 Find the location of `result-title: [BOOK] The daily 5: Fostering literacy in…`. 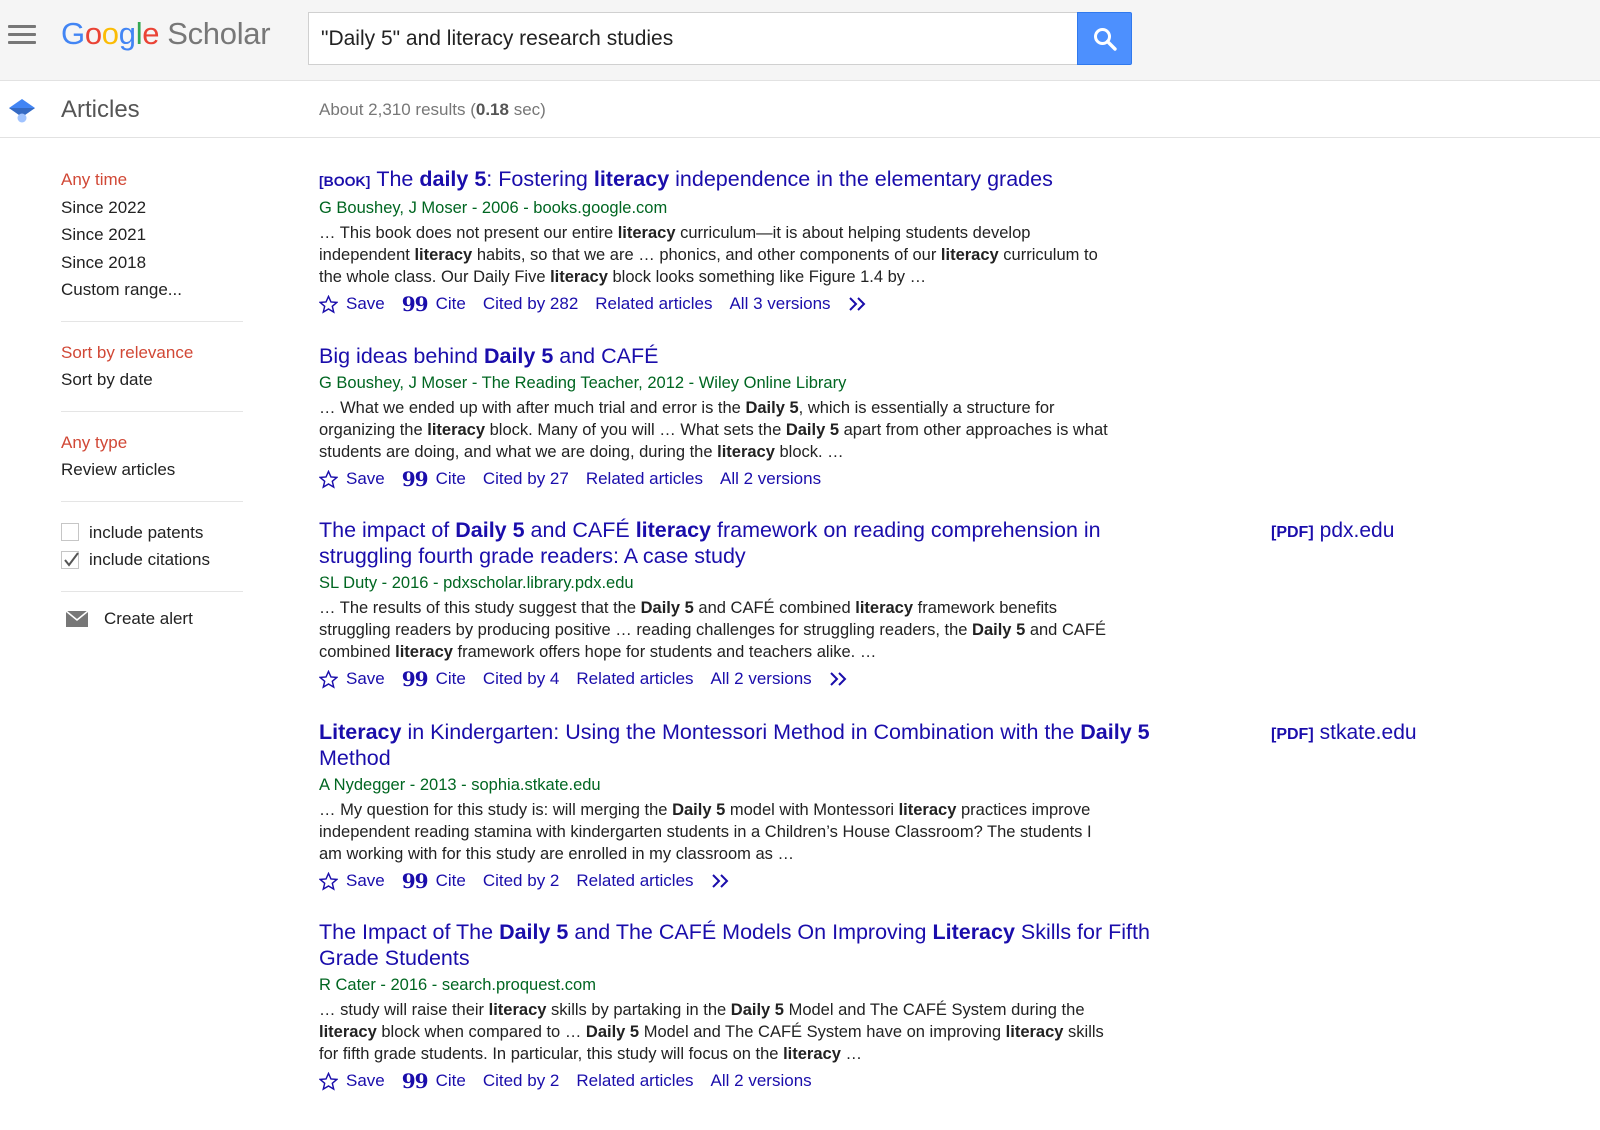

result-title: [BOOK] The daily 5: Fostering literacy in… is located at coordinates (739, 180).